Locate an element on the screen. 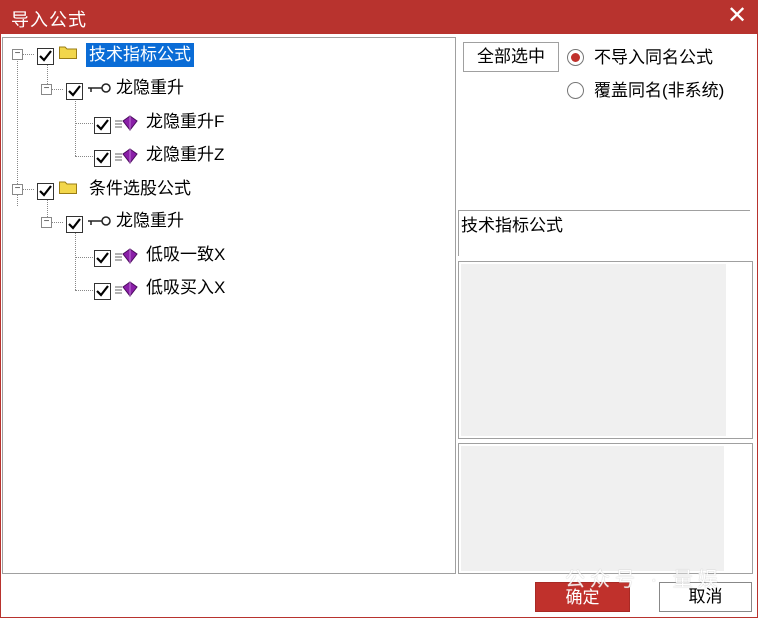 This screenshot has height=618, width=758. radio-label: 不导入同名公式 is located at coordinates (653, 57).